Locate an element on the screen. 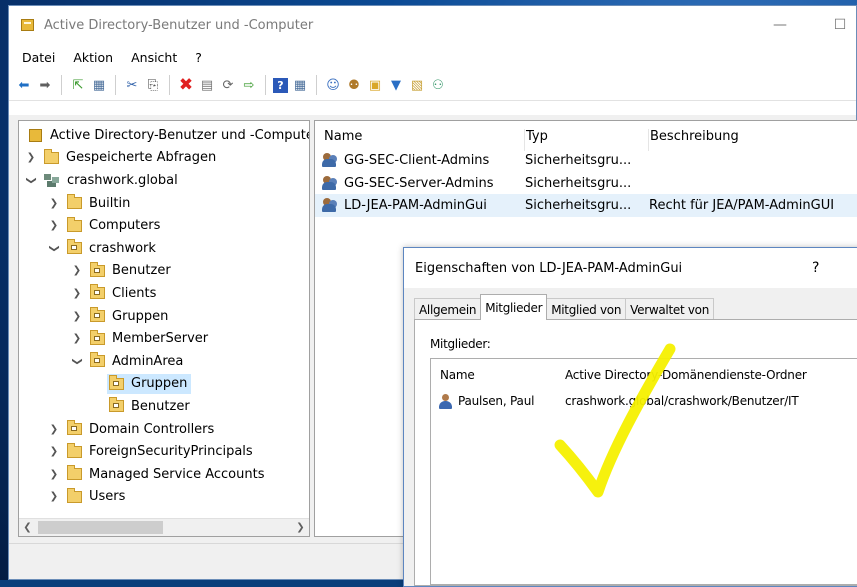  filter-icon: ▼ is located at coordinates (396, 85).